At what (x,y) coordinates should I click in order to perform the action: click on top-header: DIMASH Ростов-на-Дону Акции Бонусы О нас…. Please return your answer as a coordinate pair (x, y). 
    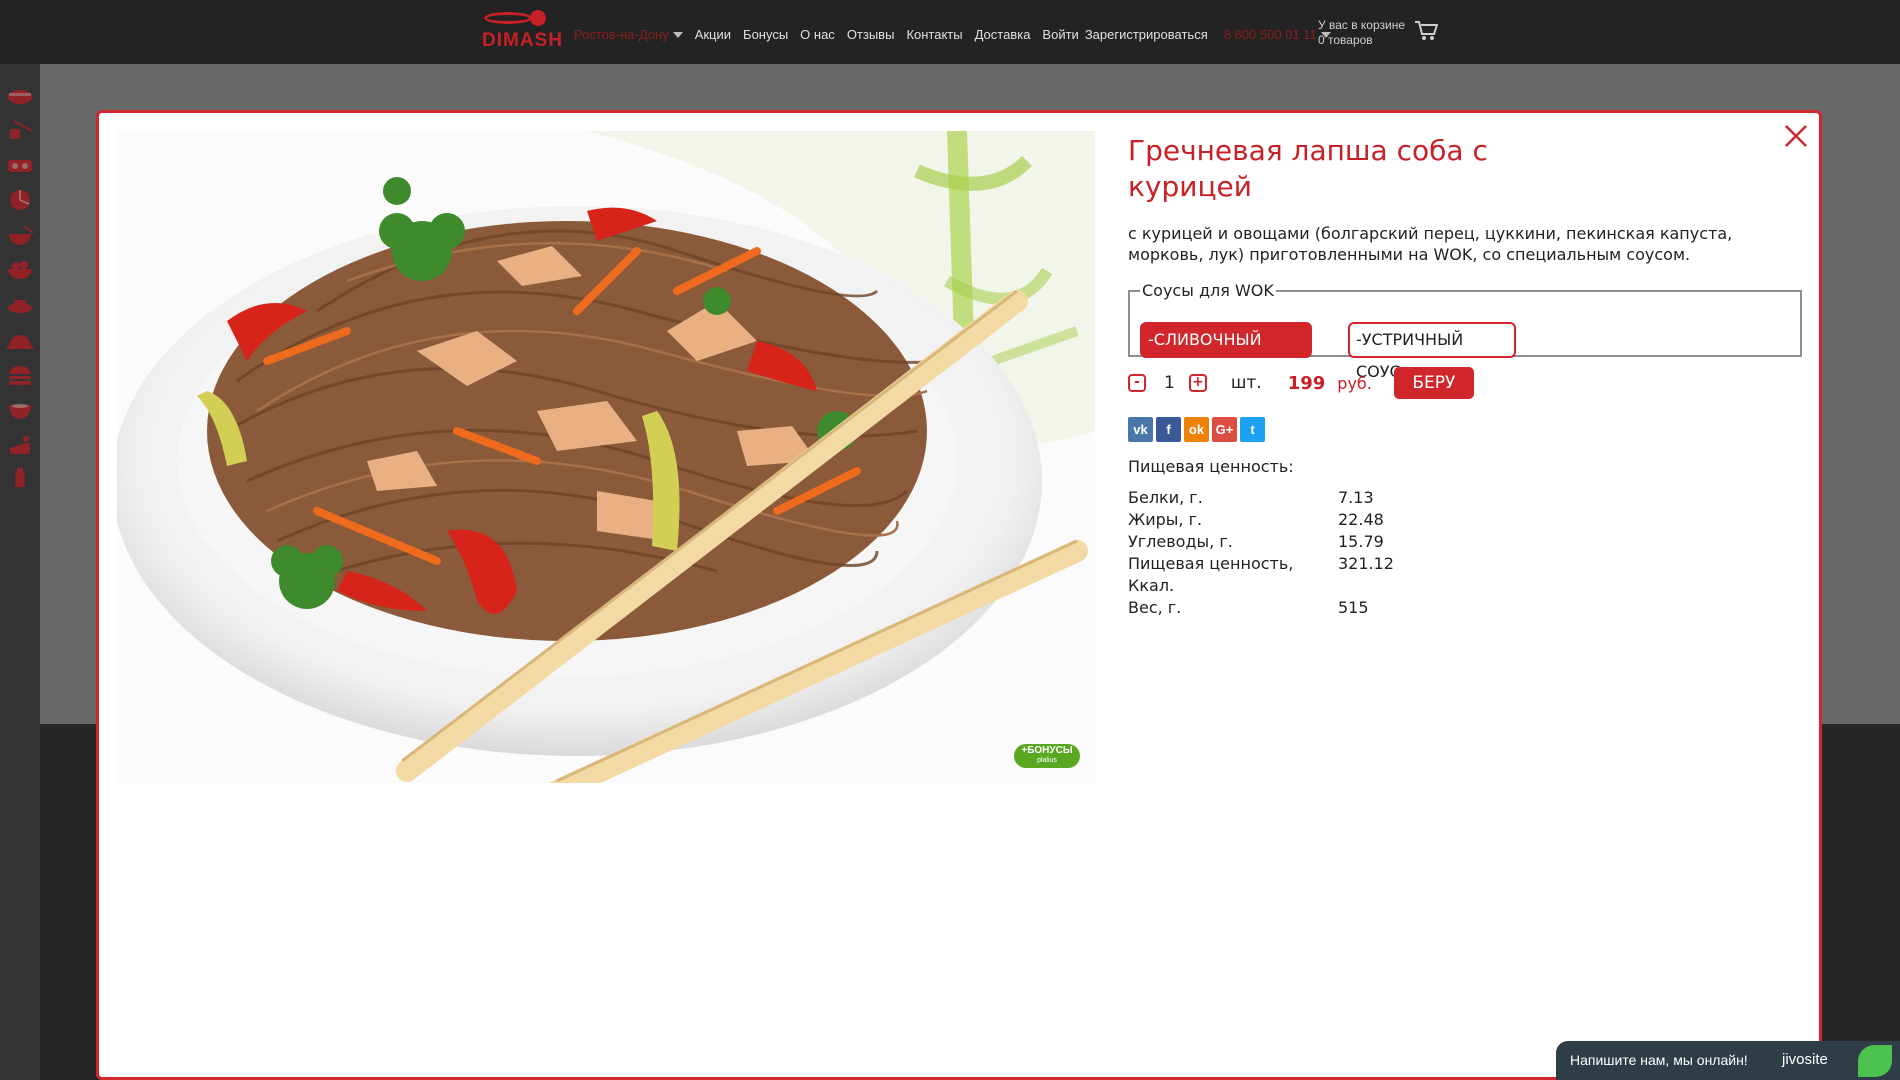
    Looking at the image, I should click on (950, 32).